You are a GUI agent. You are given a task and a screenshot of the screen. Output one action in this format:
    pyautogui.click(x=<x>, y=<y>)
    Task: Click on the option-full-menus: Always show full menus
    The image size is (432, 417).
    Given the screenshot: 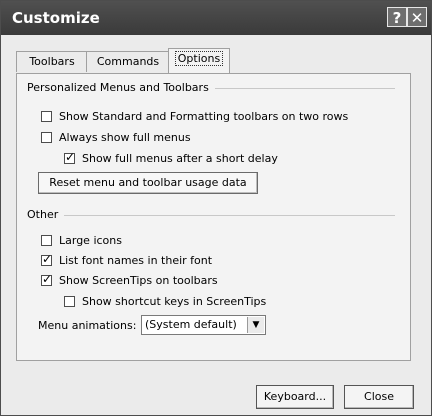 What is the action you would take?
    pyautogui.click(x=116, y=137)
    